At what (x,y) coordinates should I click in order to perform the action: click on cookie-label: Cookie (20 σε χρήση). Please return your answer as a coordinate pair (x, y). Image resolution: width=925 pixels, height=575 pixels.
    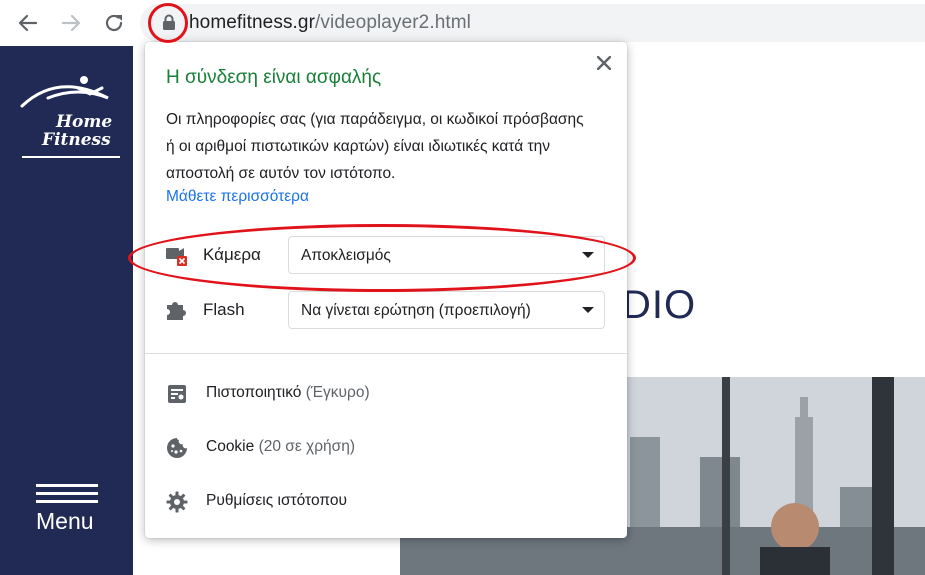
    Looking at the image, I should click on (280, 447).